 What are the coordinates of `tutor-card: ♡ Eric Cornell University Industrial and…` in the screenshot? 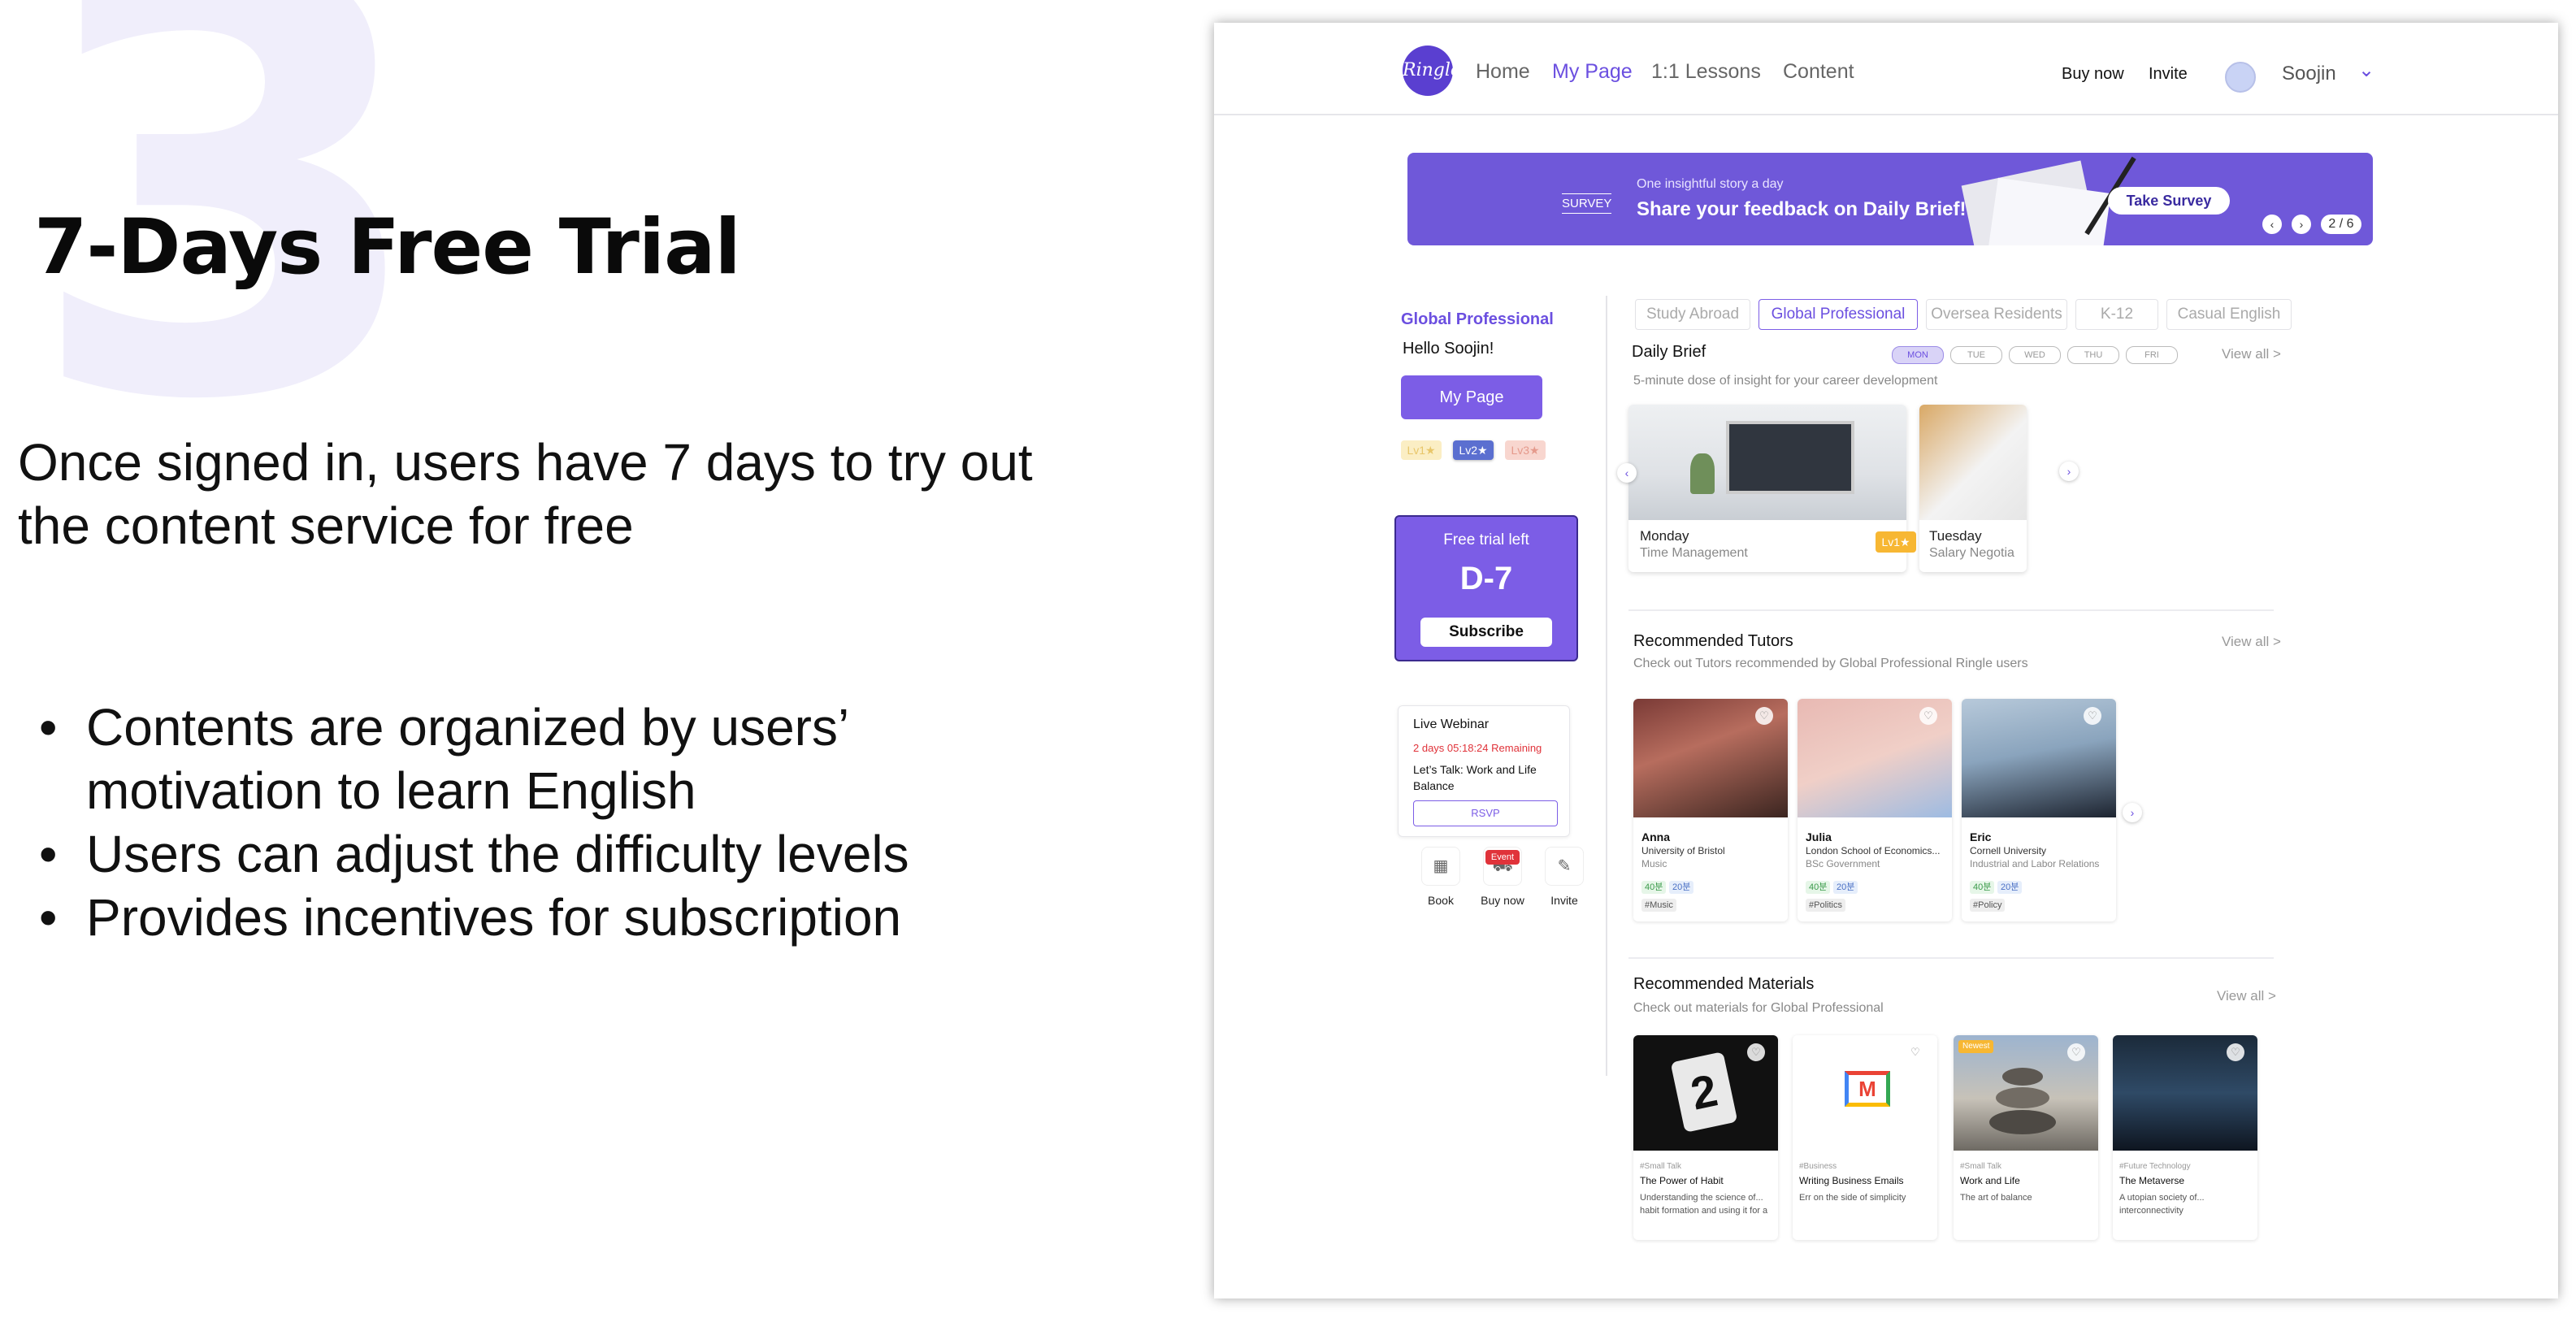 It's located at (2039, 810).